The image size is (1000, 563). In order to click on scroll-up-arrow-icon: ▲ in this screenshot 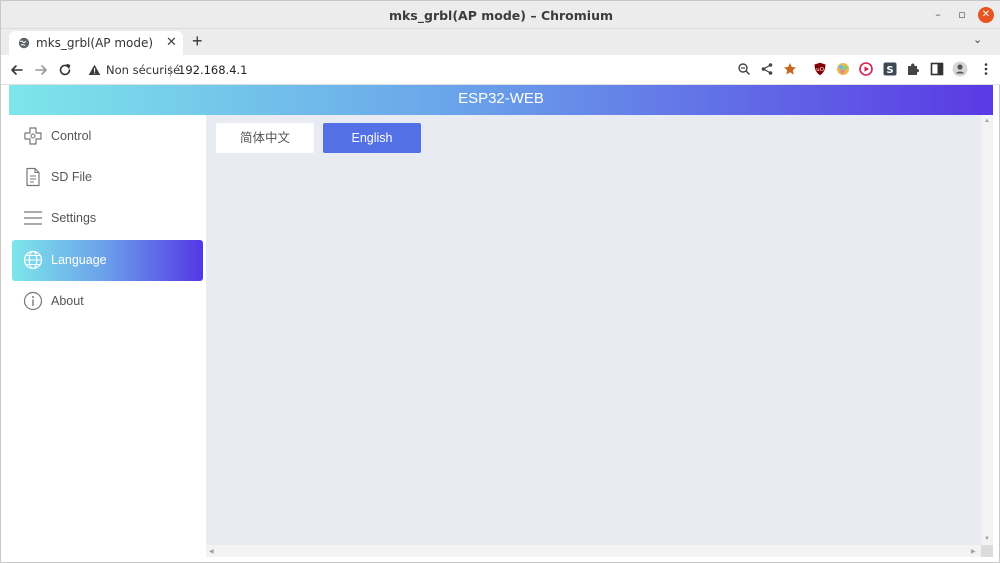, I will do `click(987, 121)`.